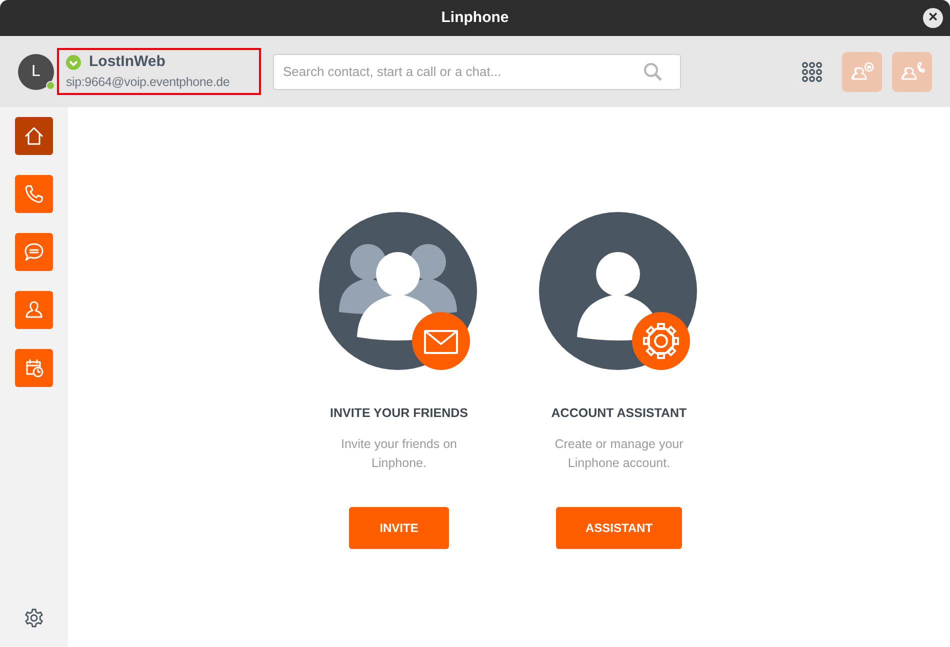  I want to click on card-description: Invite your friends on Linphone., so click(399, 454).